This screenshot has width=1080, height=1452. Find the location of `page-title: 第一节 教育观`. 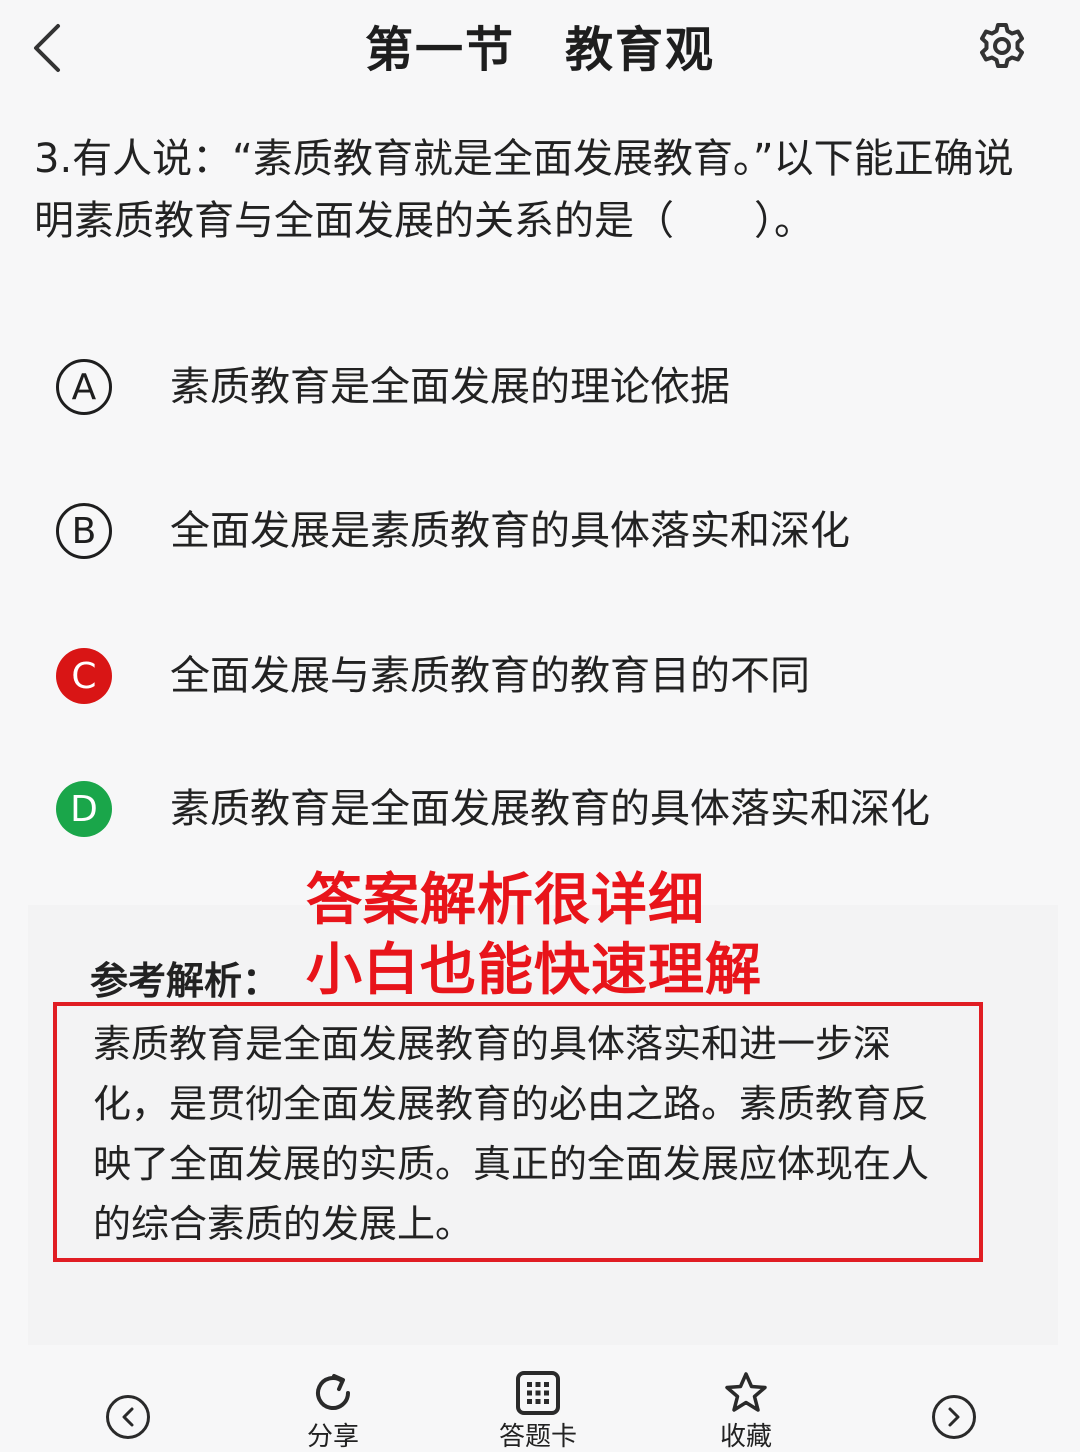

page-title: 第一节 教育观 is located at coordinates (539, 50).